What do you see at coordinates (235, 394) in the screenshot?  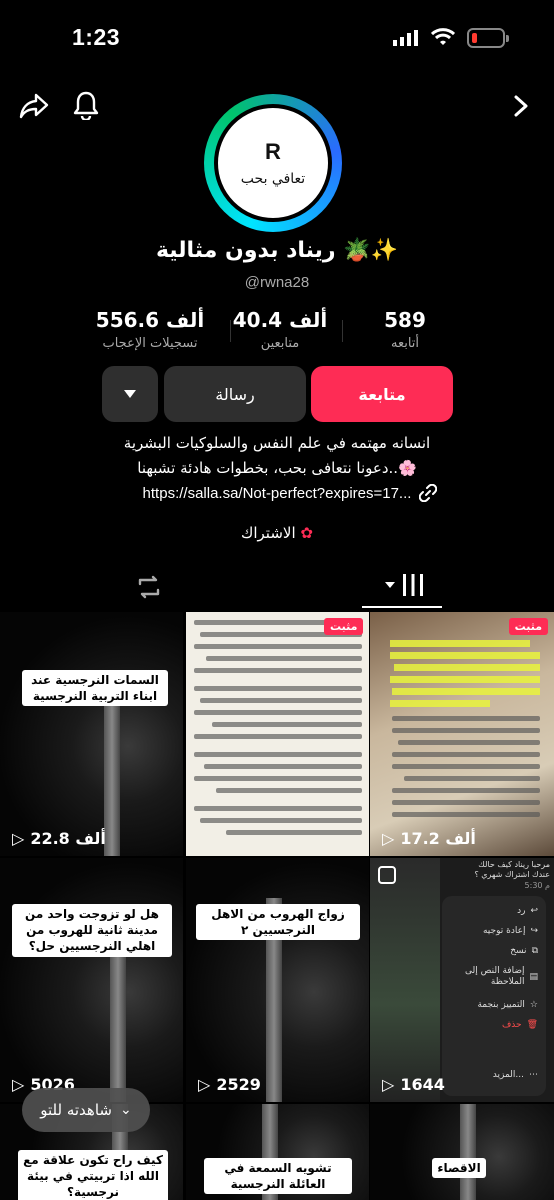 I see `message-button: رسالة` at bounding box center [235, 394].